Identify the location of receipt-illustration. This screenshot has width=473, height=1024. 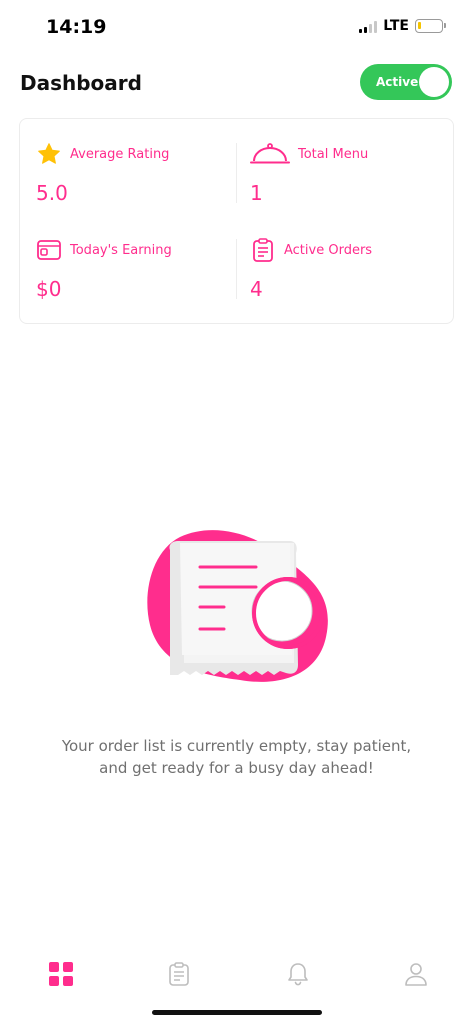
(240, 607).